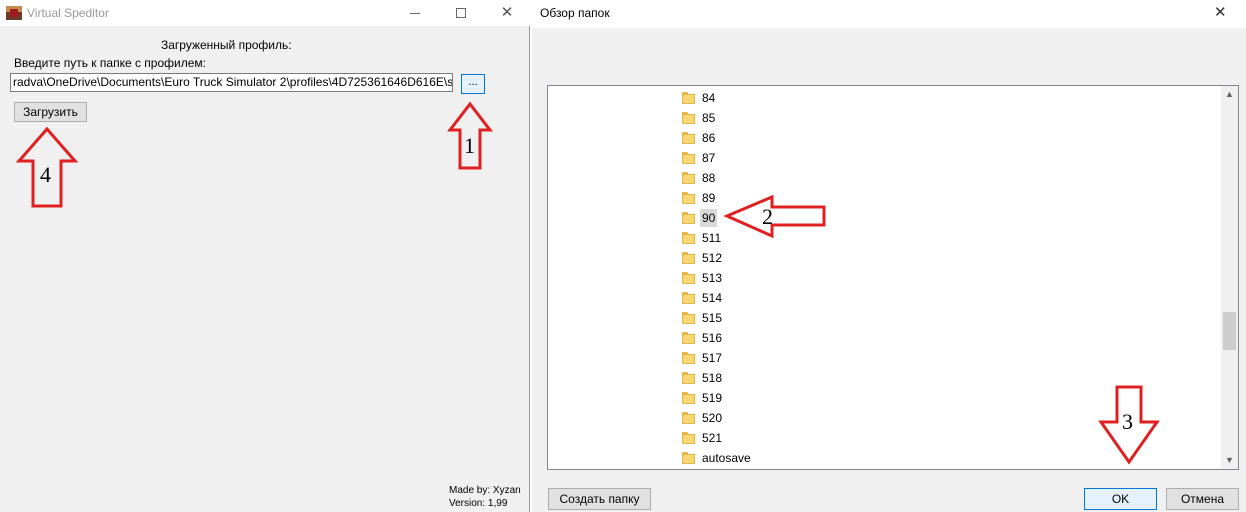 This screenshot has height=512, width=1246. Describe the element at coordinates (889, 14) in the screenshot. I see `dialog-title-bar: Обзор папок ✕` at that location.